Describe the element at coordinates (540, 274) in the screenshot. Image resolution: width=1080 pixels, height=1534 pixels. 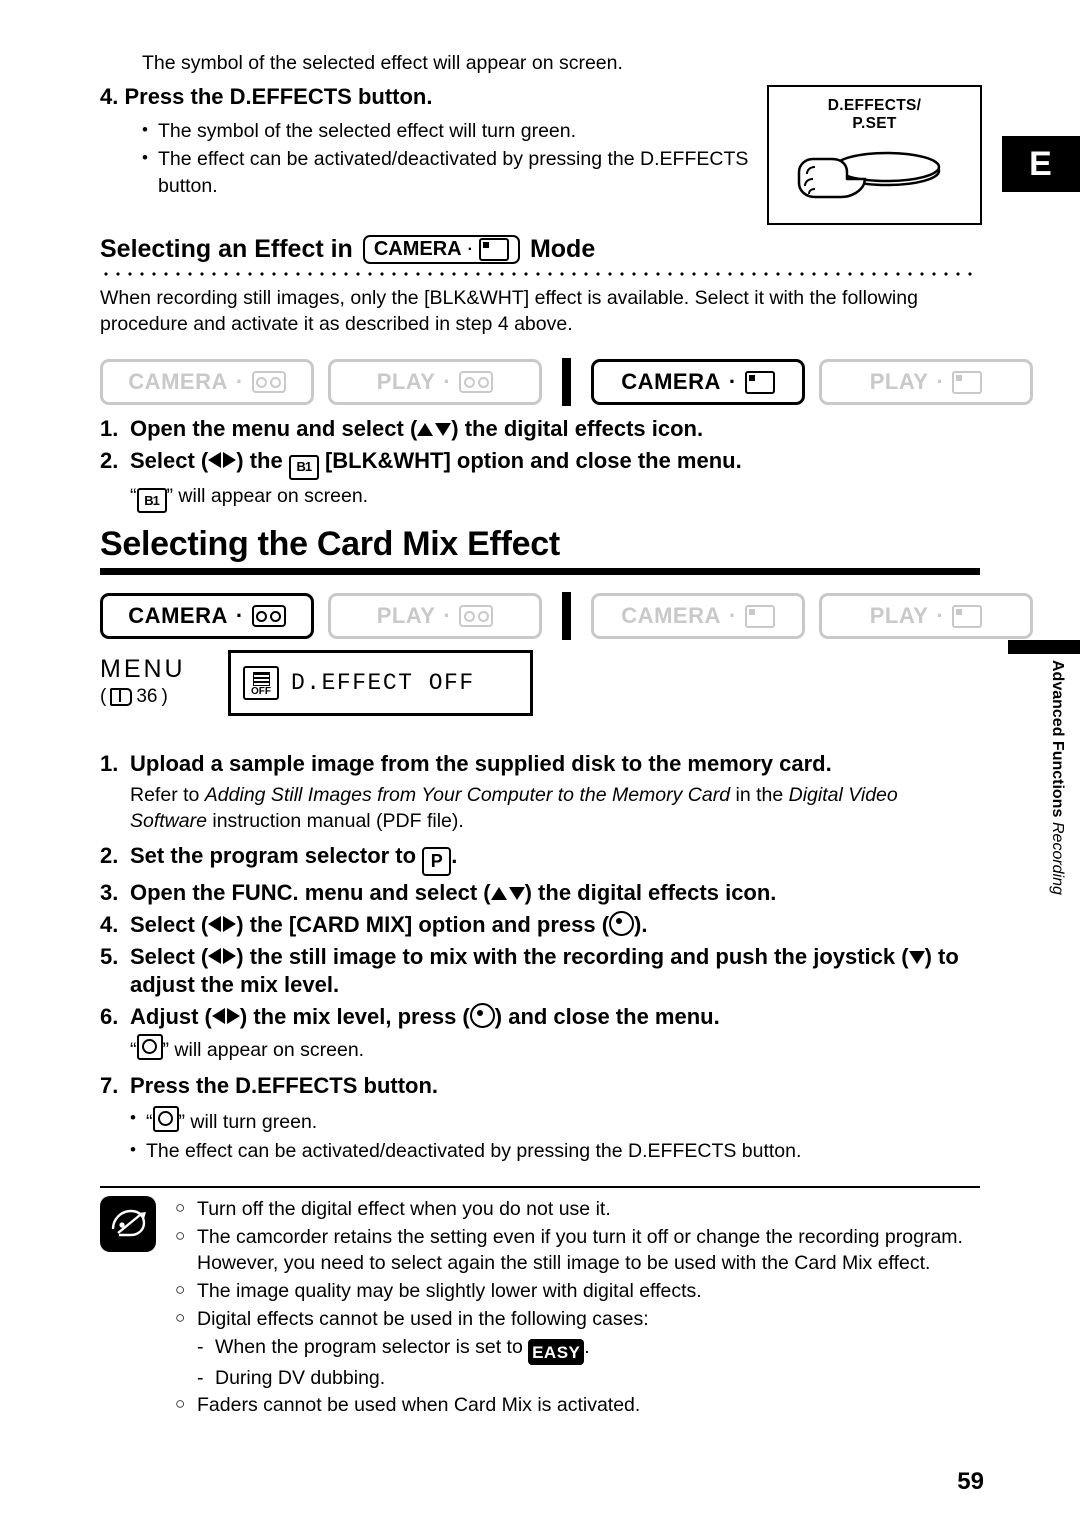
I see `dotted-divider` at that location.